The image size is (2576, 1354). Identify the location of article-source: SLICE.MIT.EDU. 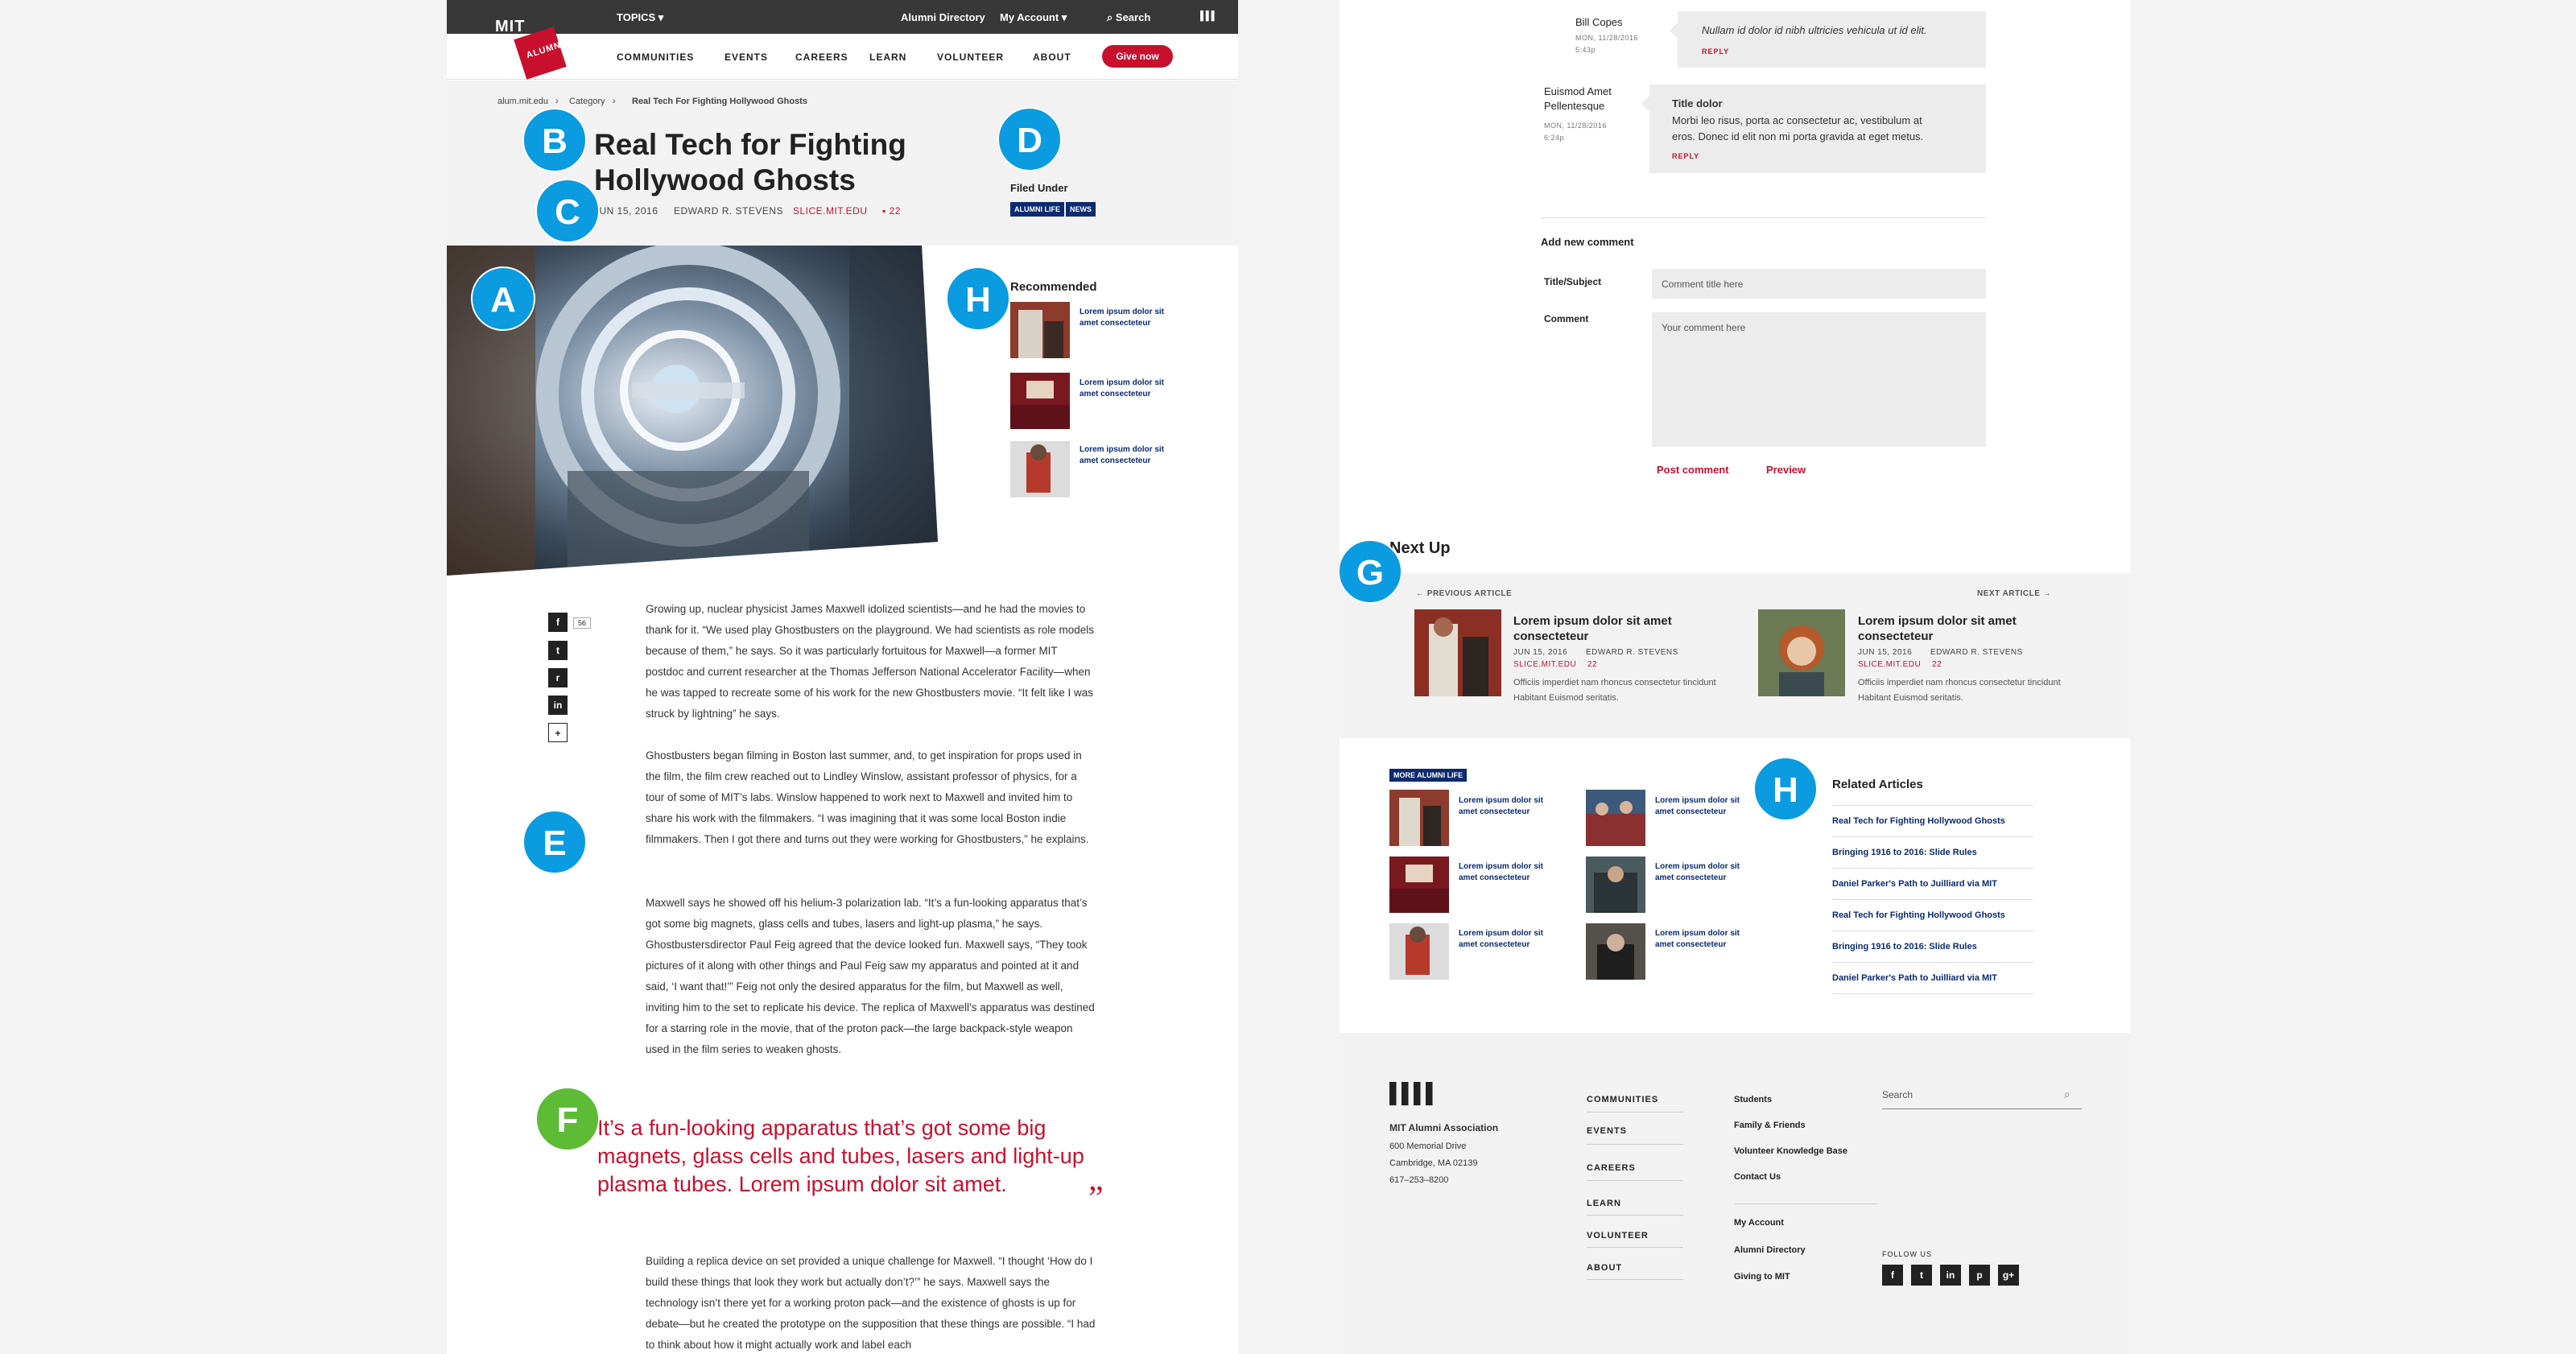
(830, 211).